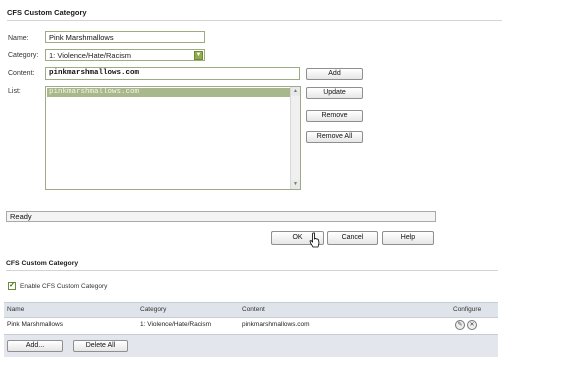 This screenshot has width=576, height=375. Describe the element at coordinates (173, 138) in the screenshot. I see `content-listbox: pinkmarshmallows.com ▲ ▼` at that location.